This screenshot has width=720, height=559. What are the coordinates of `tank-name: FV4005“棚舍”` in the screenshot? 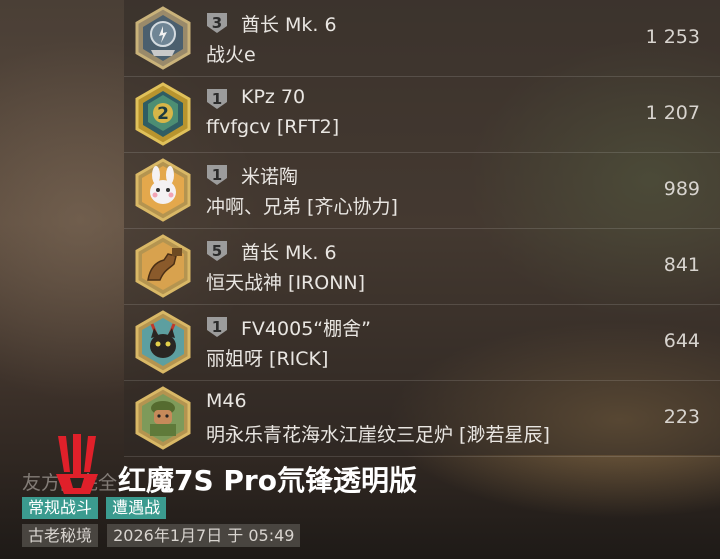 It's located at (306, 329).